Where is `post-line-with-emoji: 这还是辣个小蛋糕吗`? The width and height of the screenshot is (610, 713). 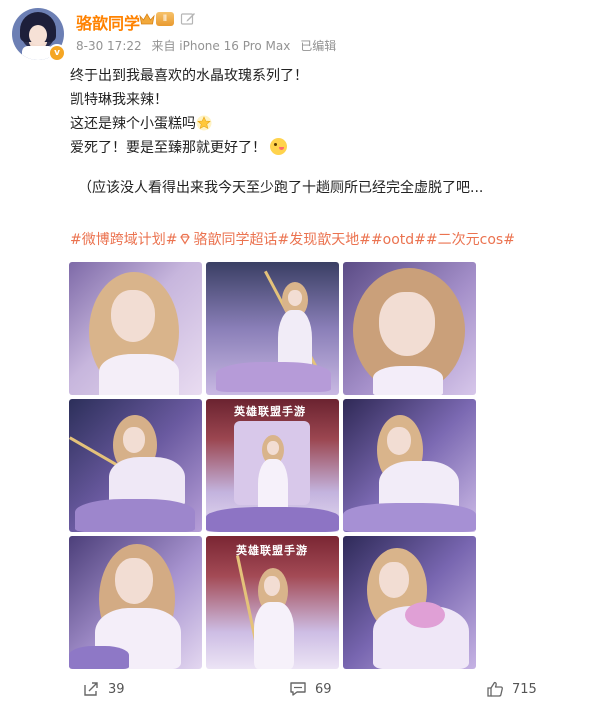 post-line-with-emoji: 这还是辣个小蛋糕吗 is located at coordinates (330, 124).